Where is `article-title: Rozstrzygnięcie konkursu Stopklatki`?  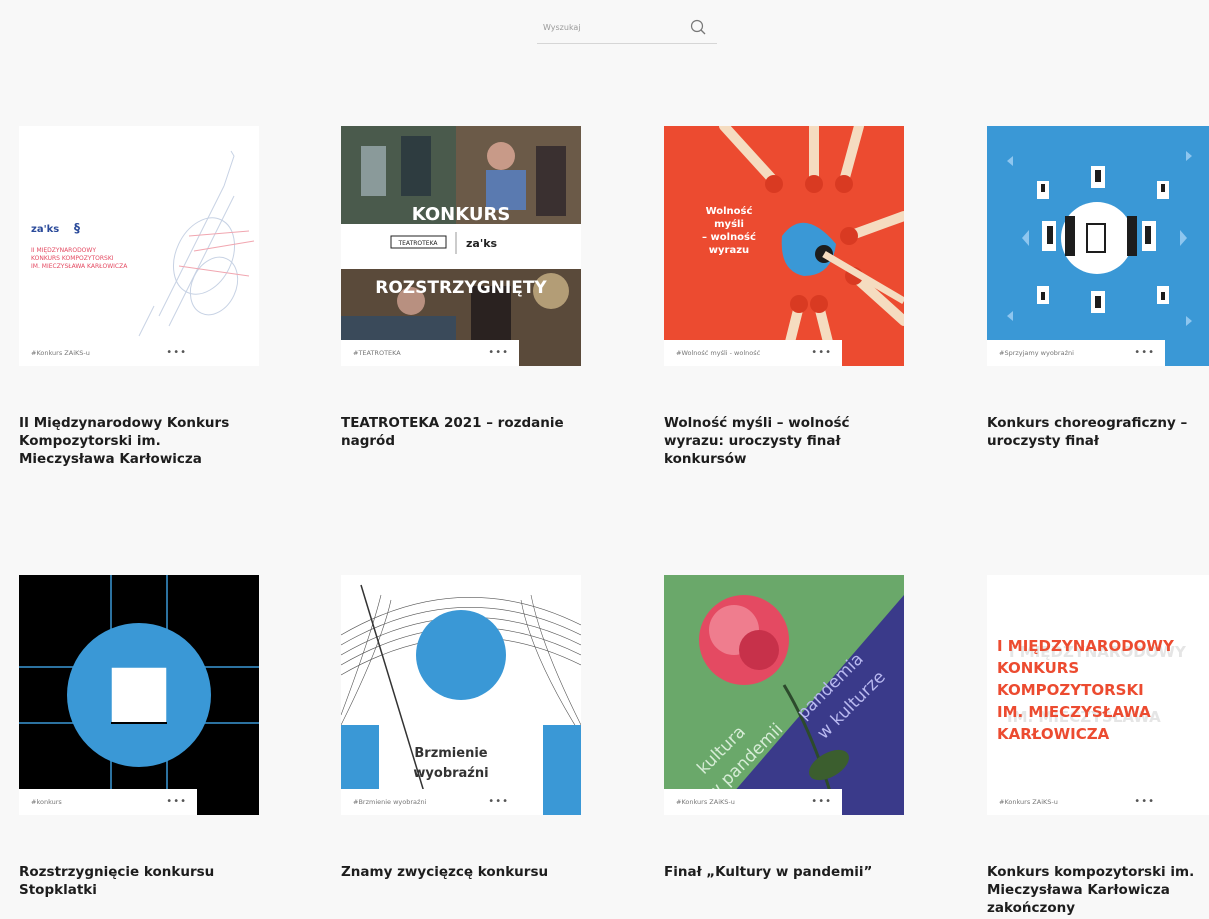
article-title: Rozstrzygnięcie konkursu Stopklatki is located at coordinates (131, 881).